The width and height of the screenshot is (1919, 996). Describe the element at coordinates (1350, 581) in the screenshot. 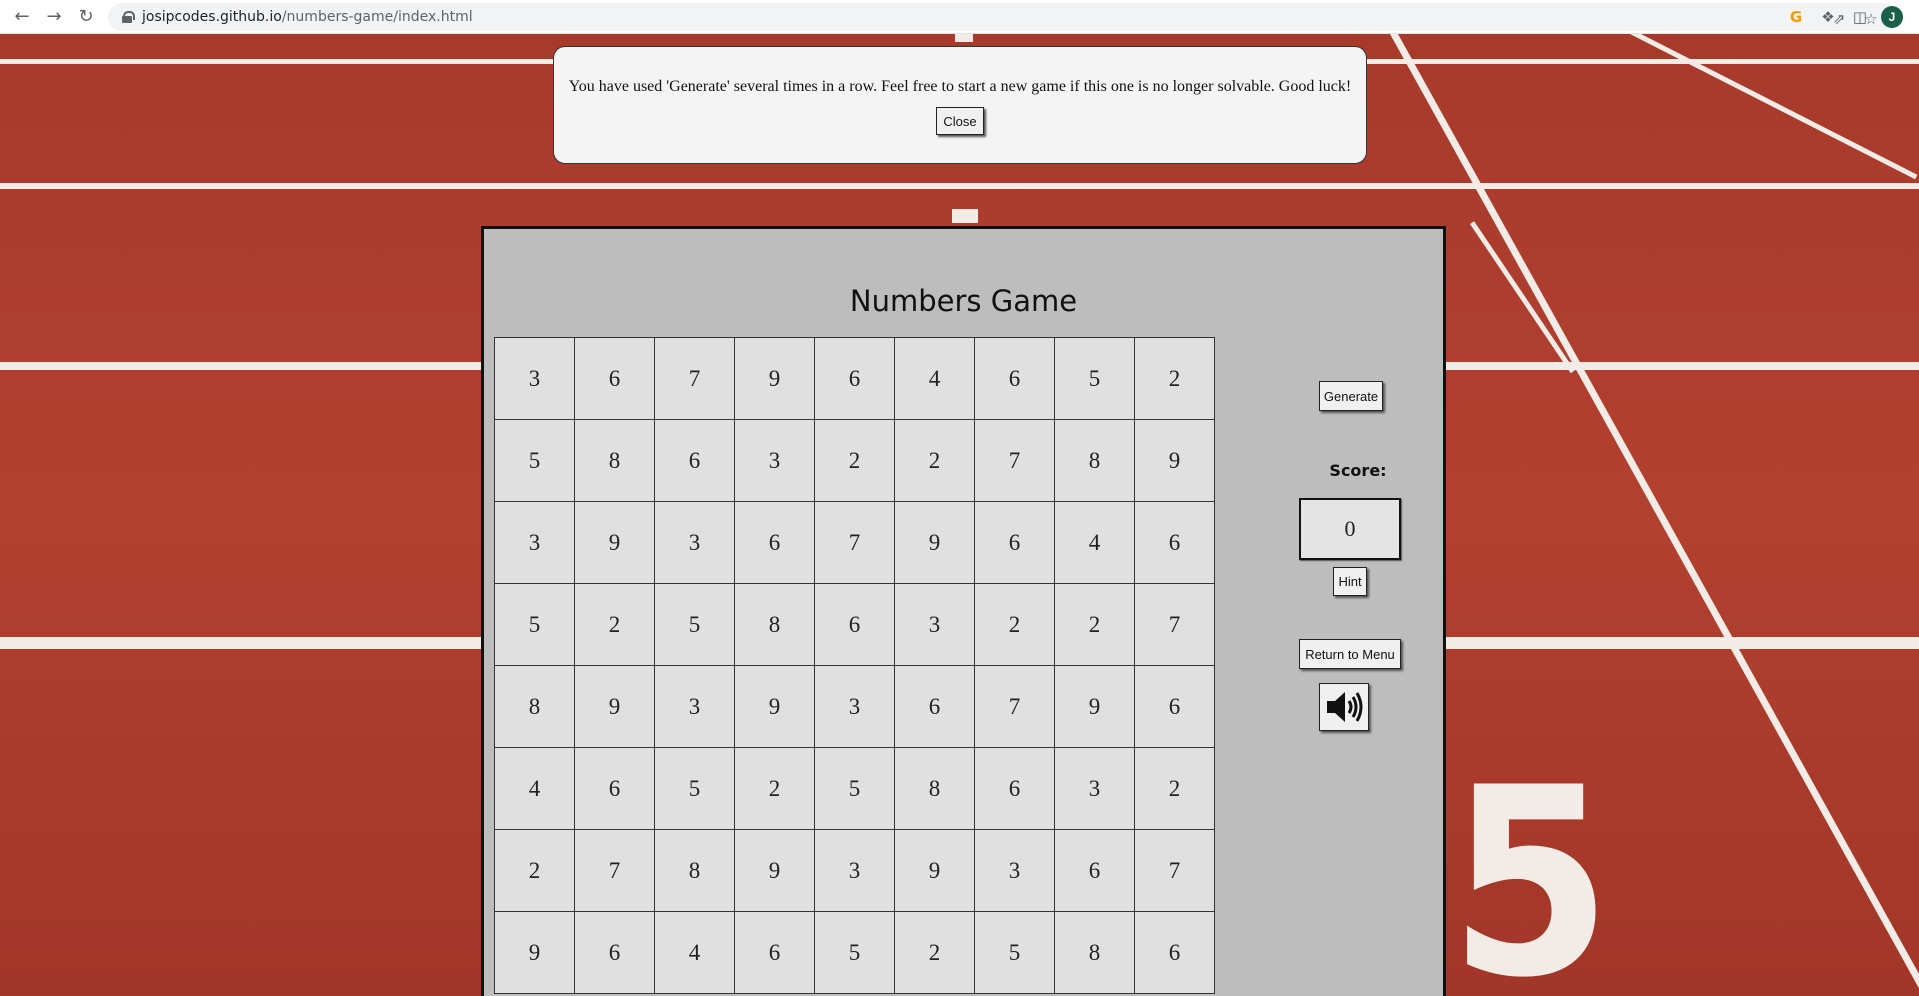

I see `hint-button: Hint` at that location.